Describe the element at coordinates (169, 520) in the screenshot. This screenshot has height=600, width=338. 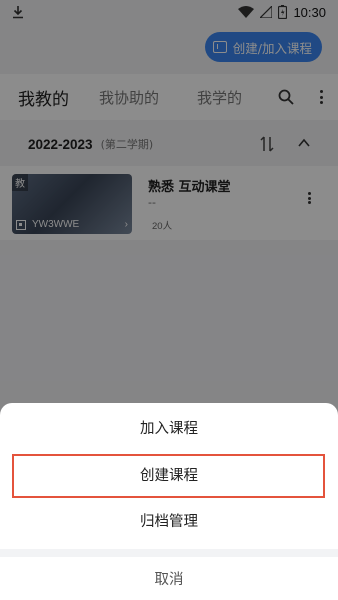
I see `archive-management-option: 归档管理` at that location.